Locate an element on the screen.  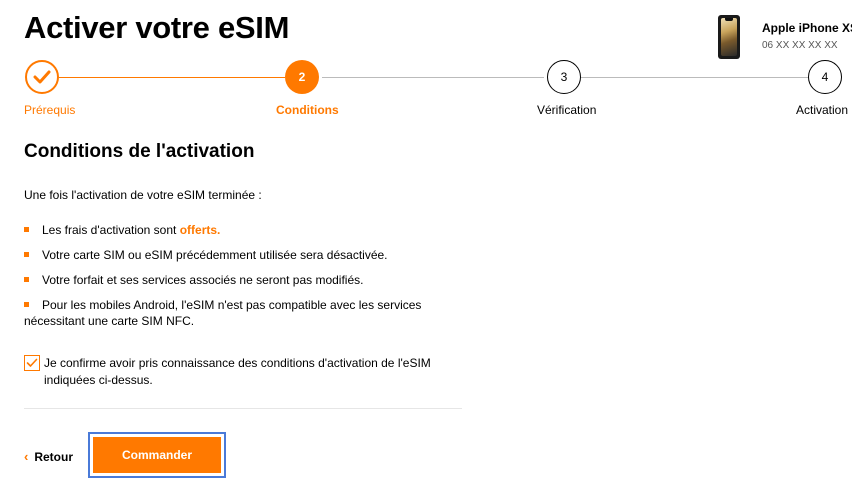
section-title: Conditions de l'activation is located at coordinates (139, 151).